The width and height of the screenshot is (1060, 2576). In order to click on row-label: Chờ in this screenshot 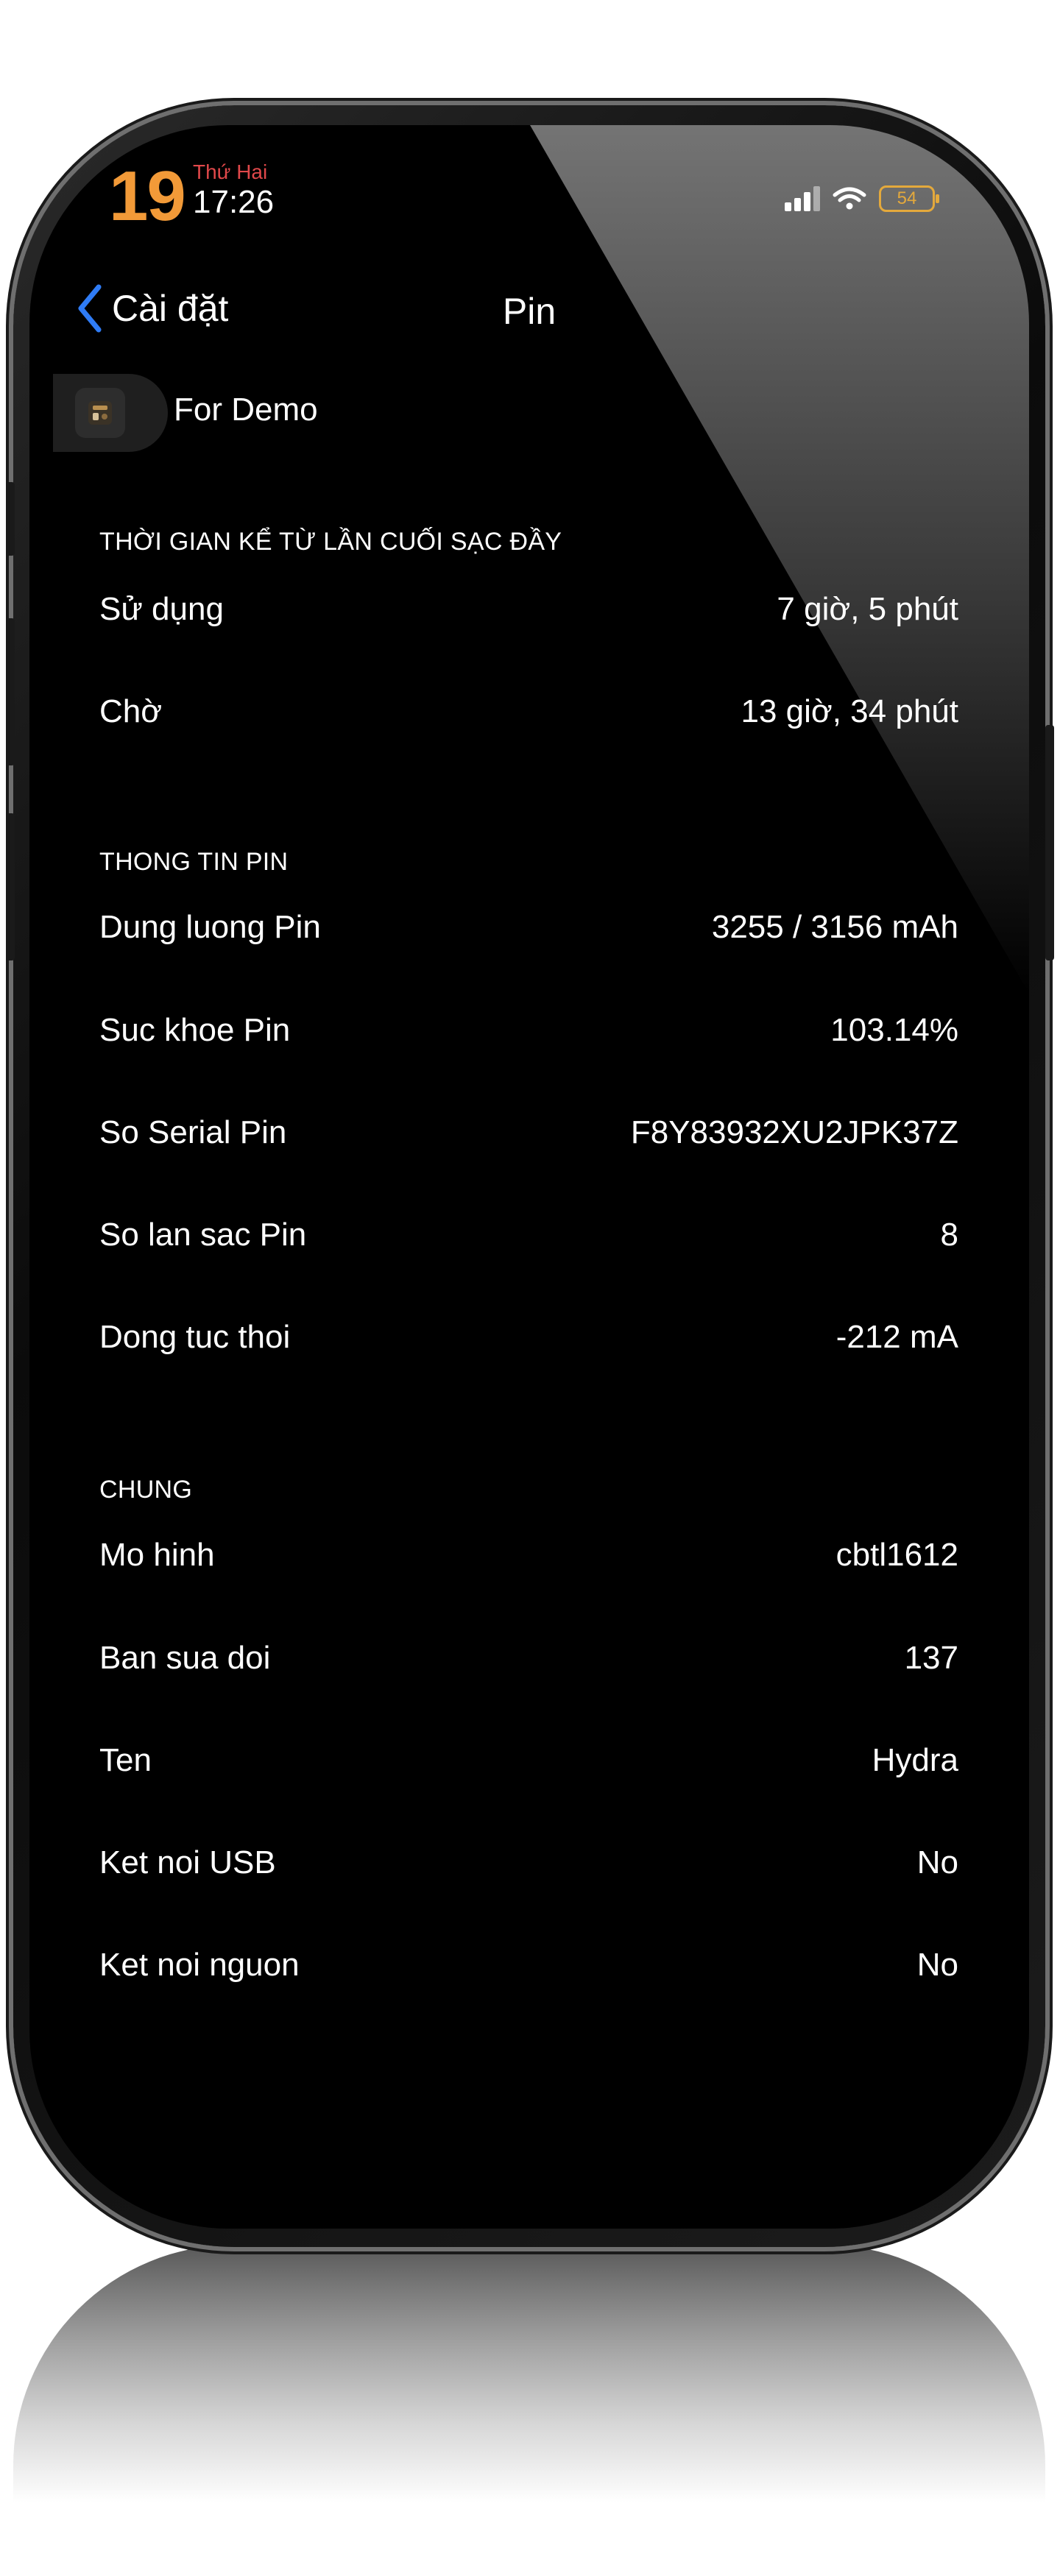, I will do `click(131, 711)`.